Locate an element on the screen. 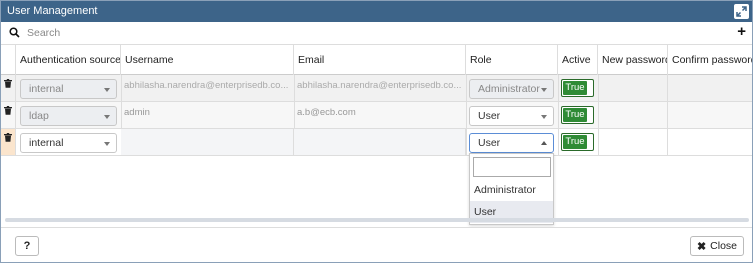  dialog-title: User Management is located at coordinates (52, 11).